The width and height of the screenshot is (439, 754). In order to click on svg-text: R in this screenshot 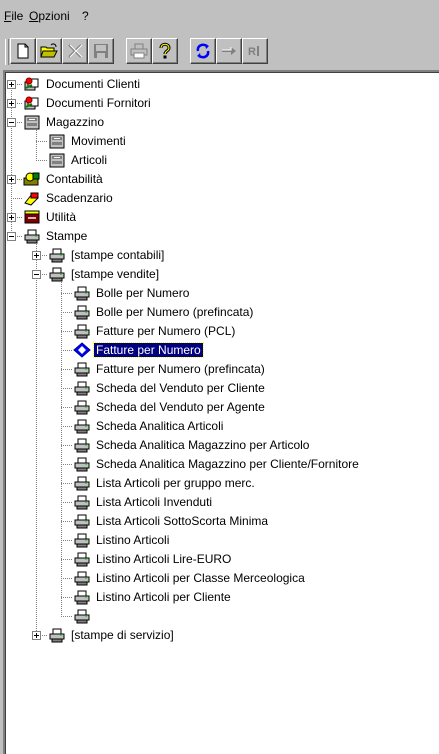, I will do `click(252, 52)`.